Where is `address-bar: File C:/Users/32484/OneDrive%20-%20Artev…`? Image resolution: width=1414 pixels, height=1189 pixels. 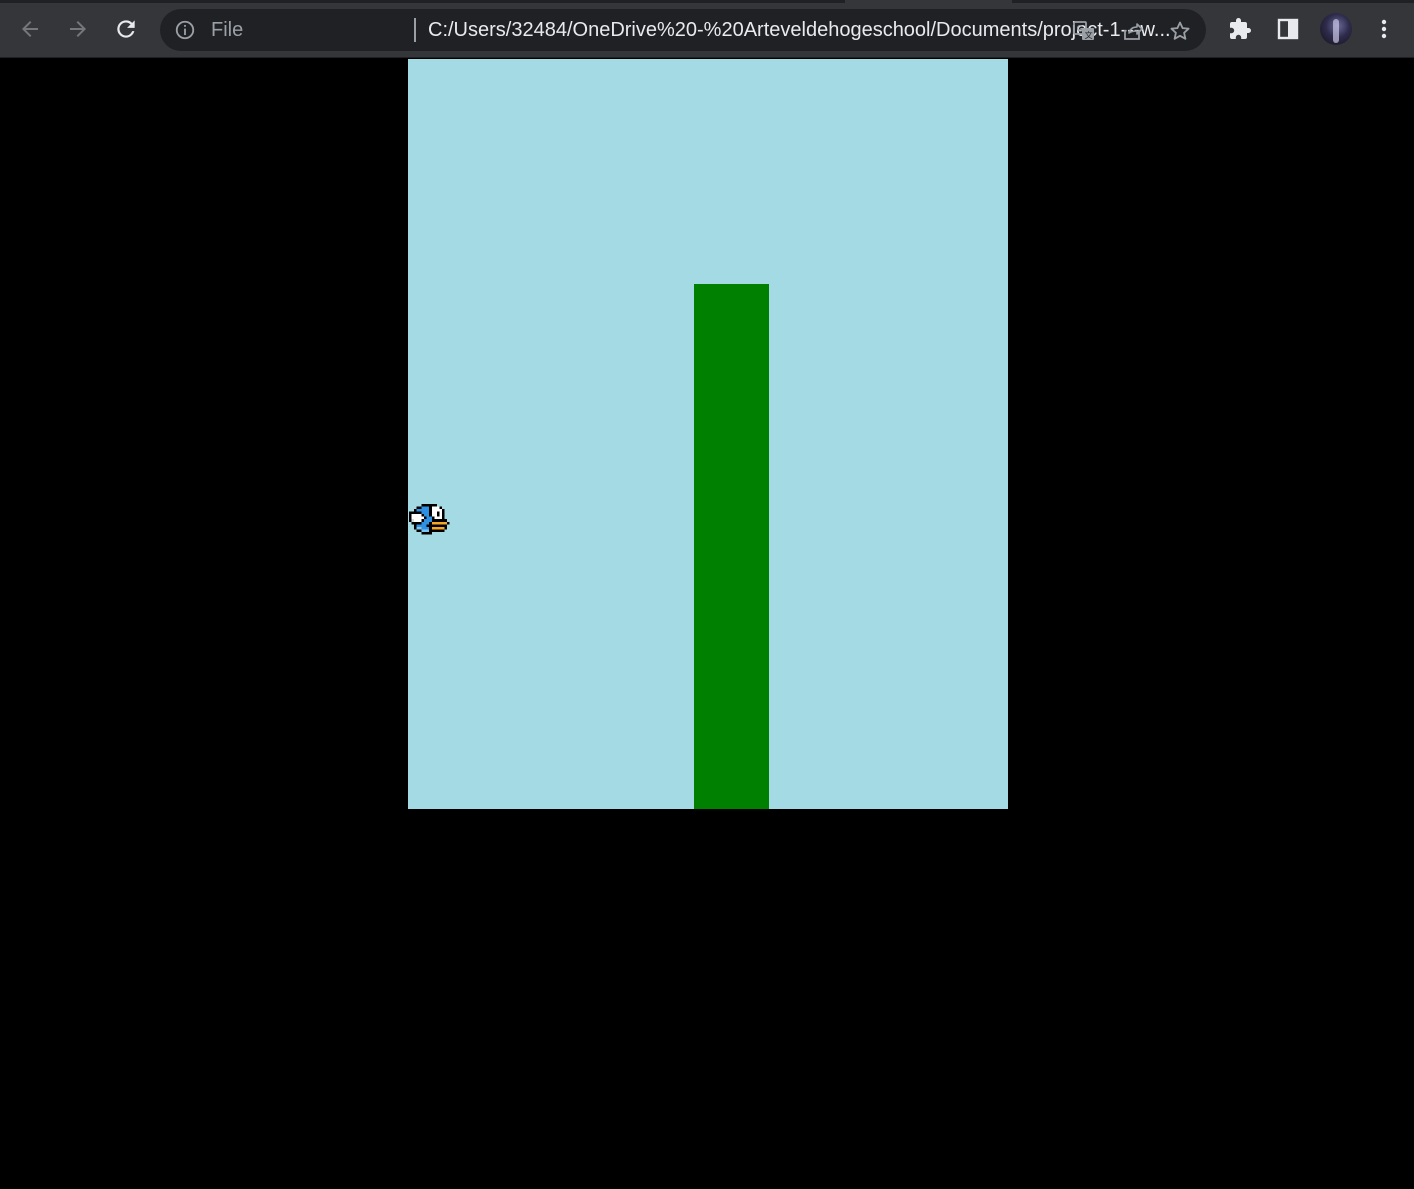
address-bar: File C:/Users/32484/OneDrive%20-%20Artev… is located at coordinates (683, 30).